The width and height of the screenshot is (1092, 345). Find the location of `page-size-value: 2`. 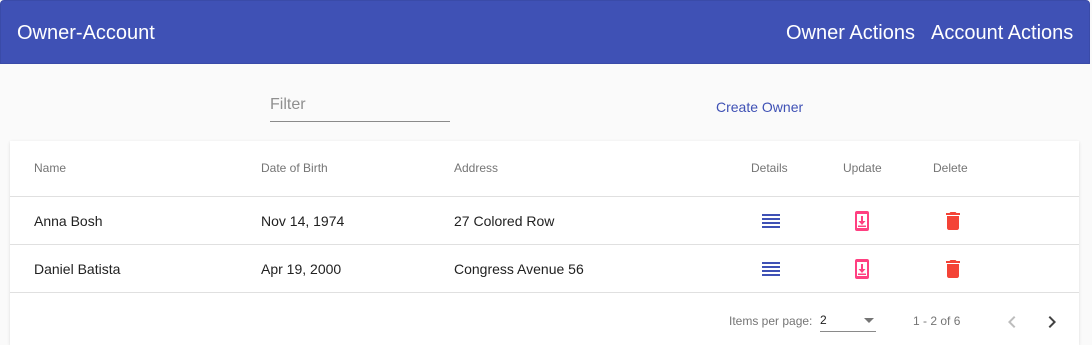

page-size-value: 2 is located at coordinates (823, 320).